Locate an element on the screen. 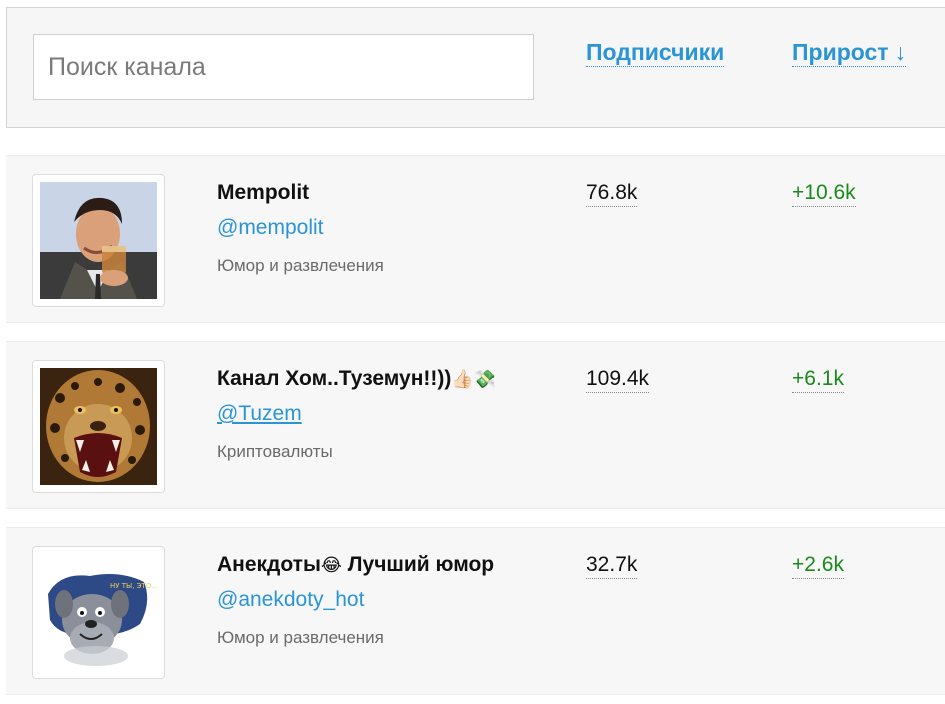  subscribers-count: 76.8k is located at coordinates (612, 193).